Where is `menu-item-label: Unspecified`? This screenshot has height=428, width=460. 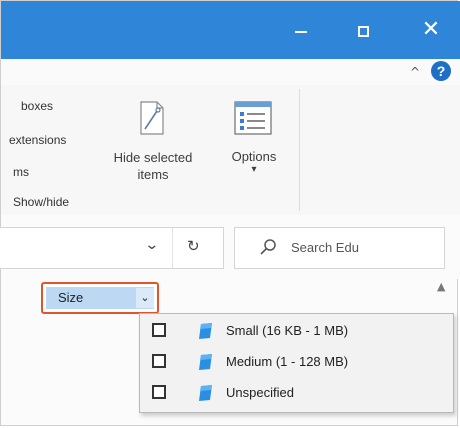
menu-item-label: Unspecified is located at coordinates (260, 392).